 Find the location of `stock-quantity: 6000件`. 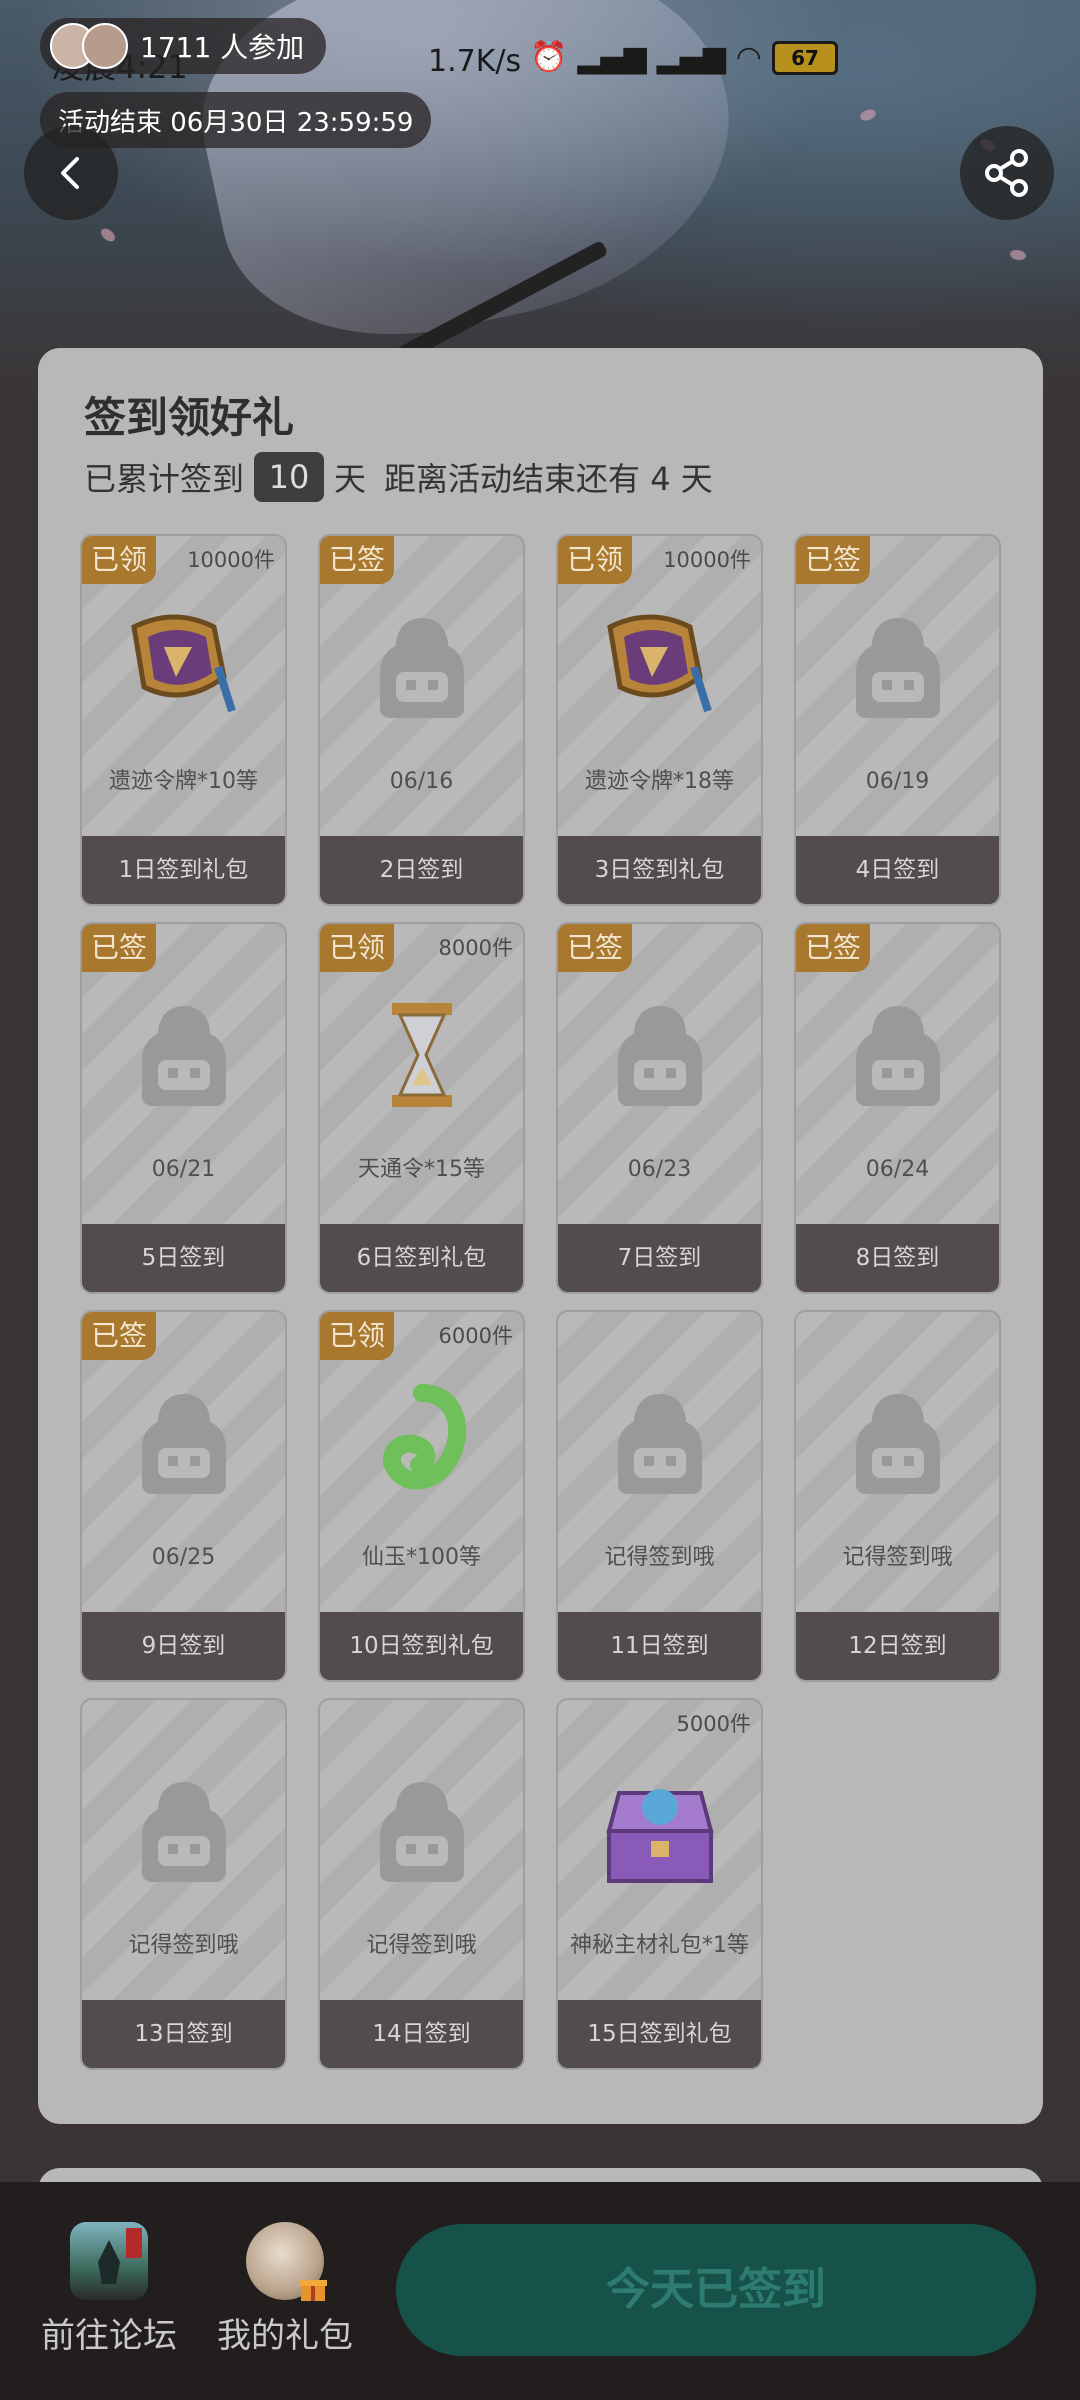

stock-quantity: 6000件 is located at coordinates (475, 1336).